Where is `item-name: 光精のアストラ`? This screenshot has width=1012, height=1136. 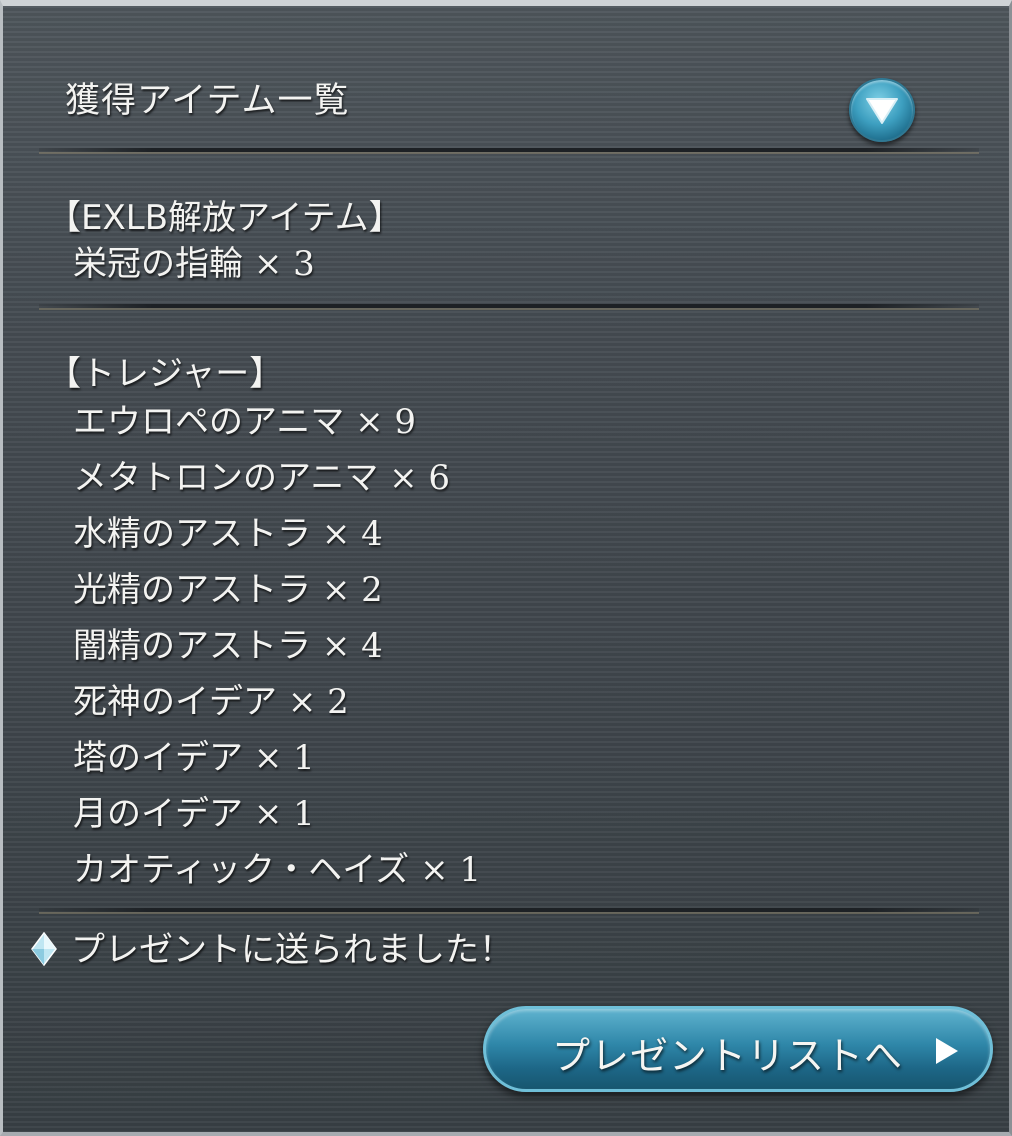 item-name: 光精のアストラ is located at coordinates (192, 590).